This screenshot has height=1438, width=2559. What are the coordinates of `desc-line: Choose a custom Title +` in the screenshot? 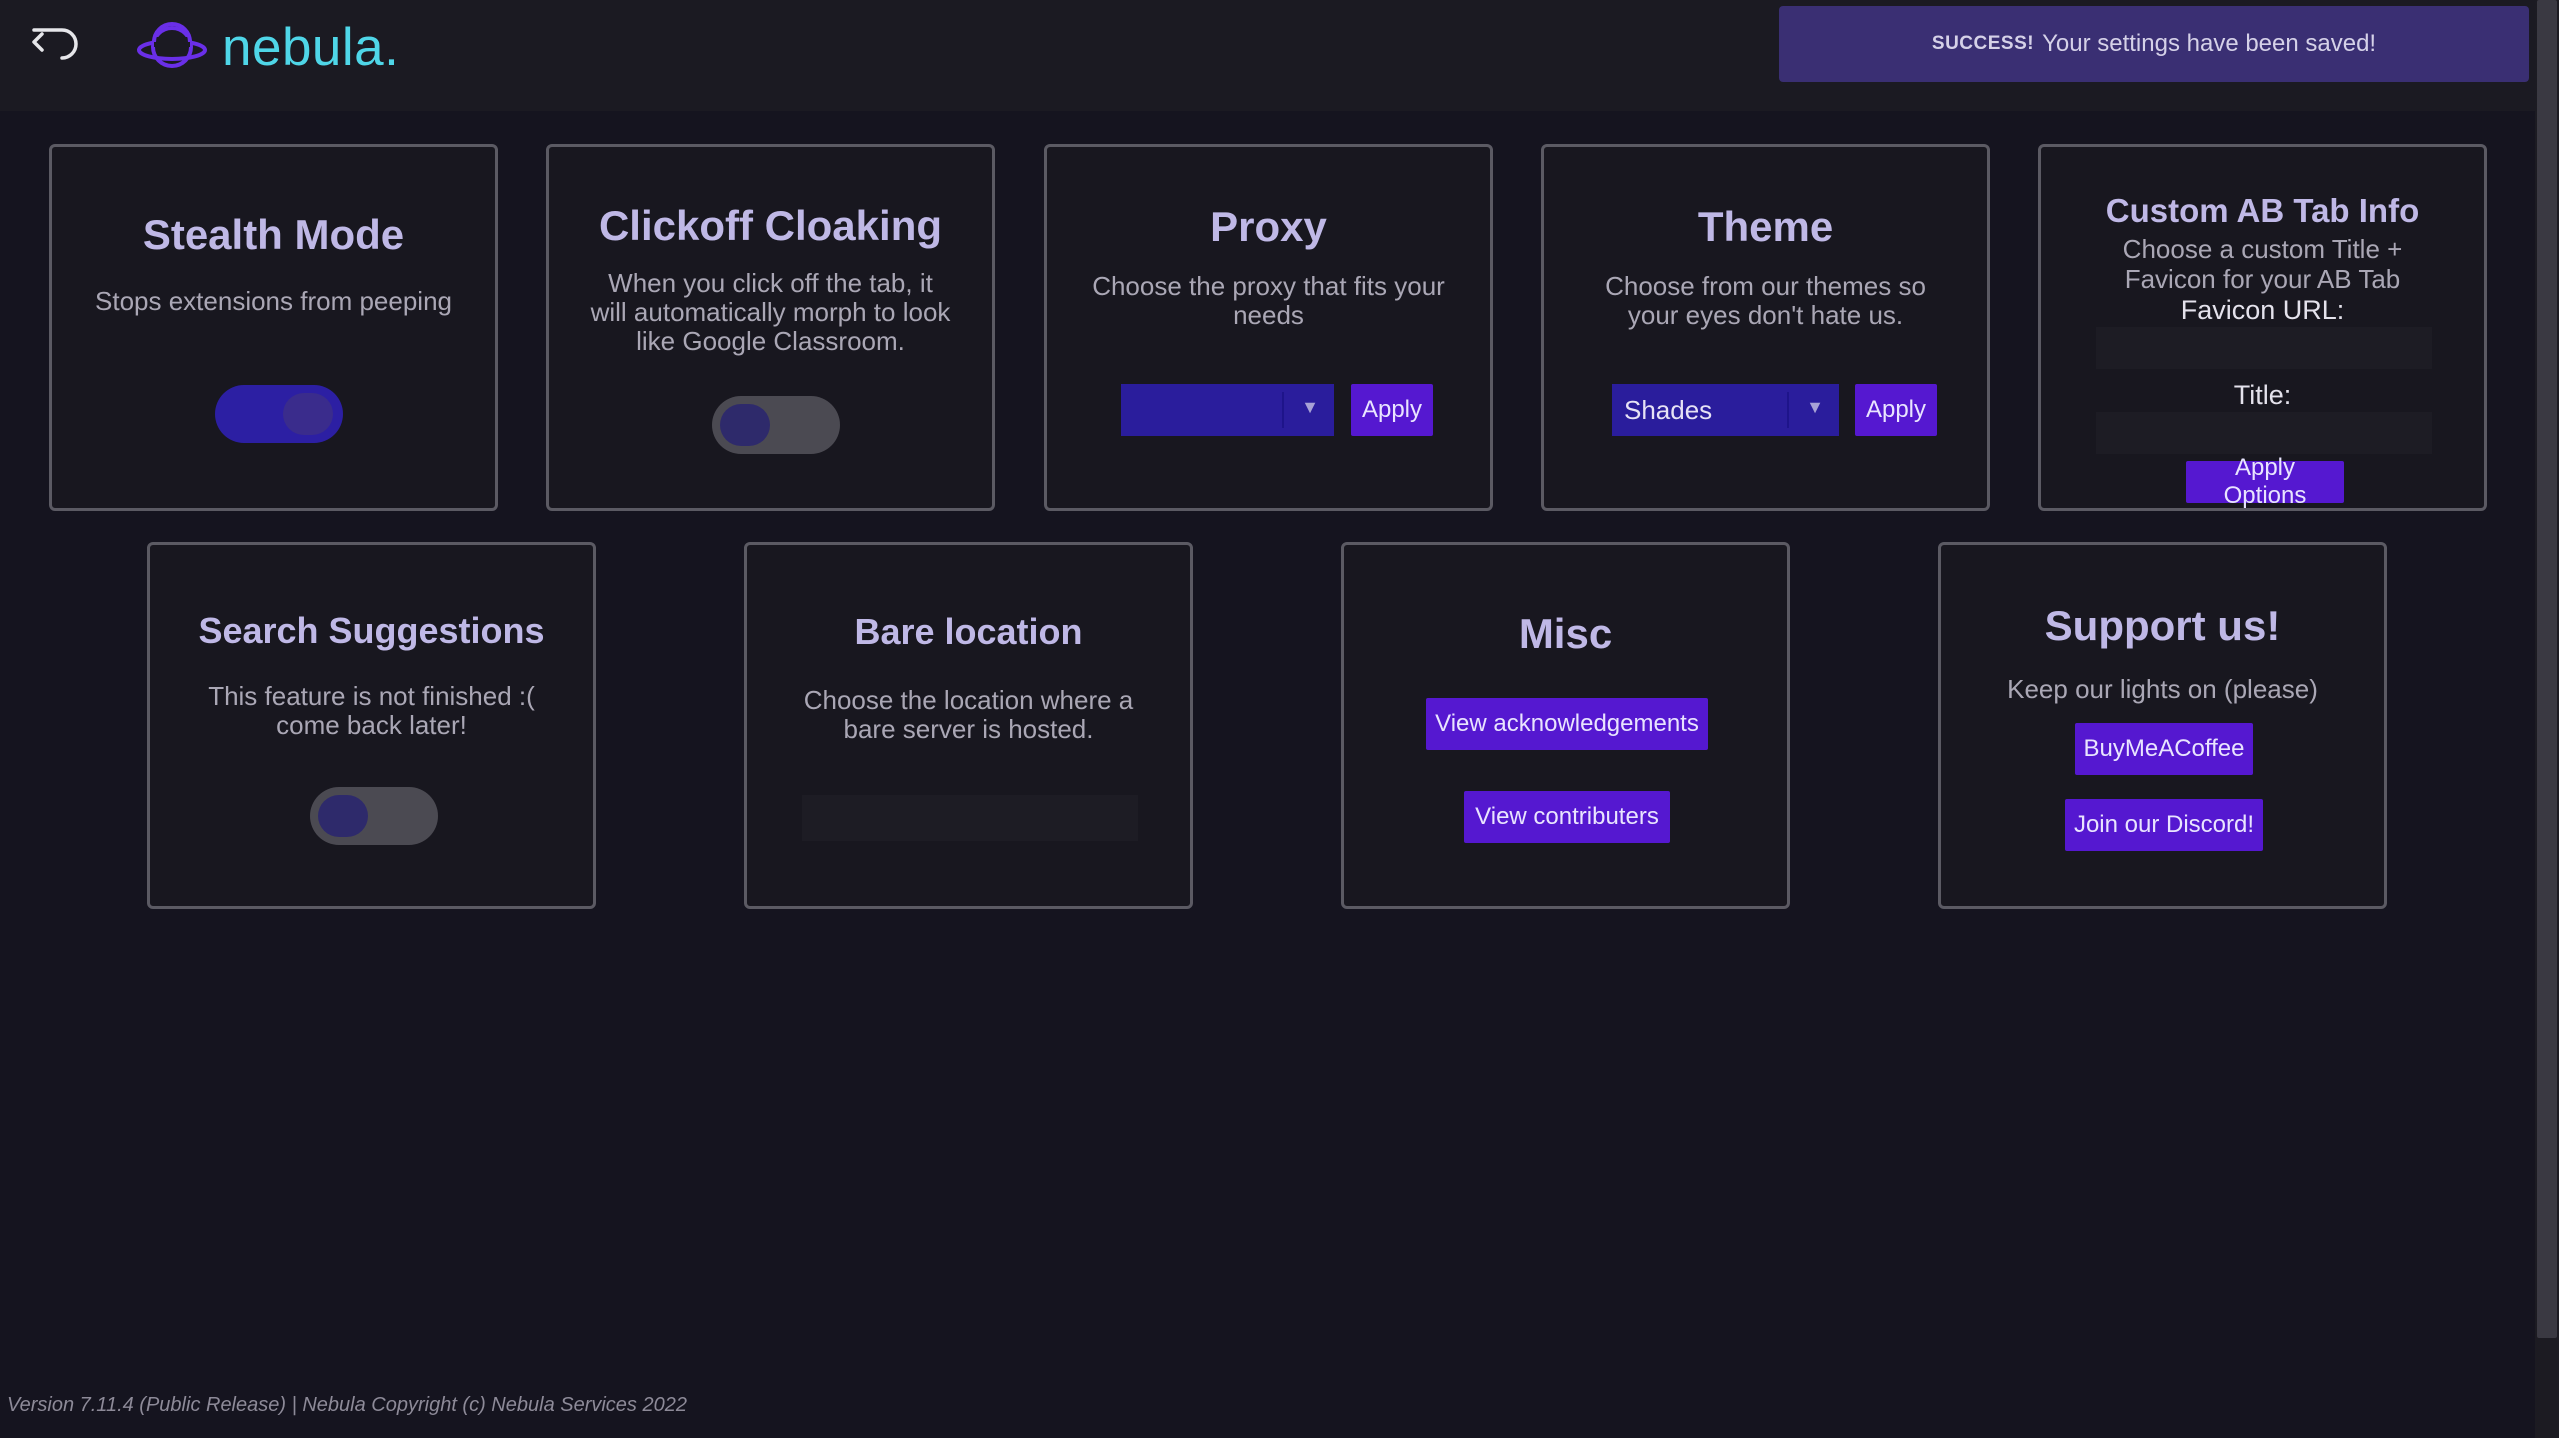 It's located at (2262, 249).